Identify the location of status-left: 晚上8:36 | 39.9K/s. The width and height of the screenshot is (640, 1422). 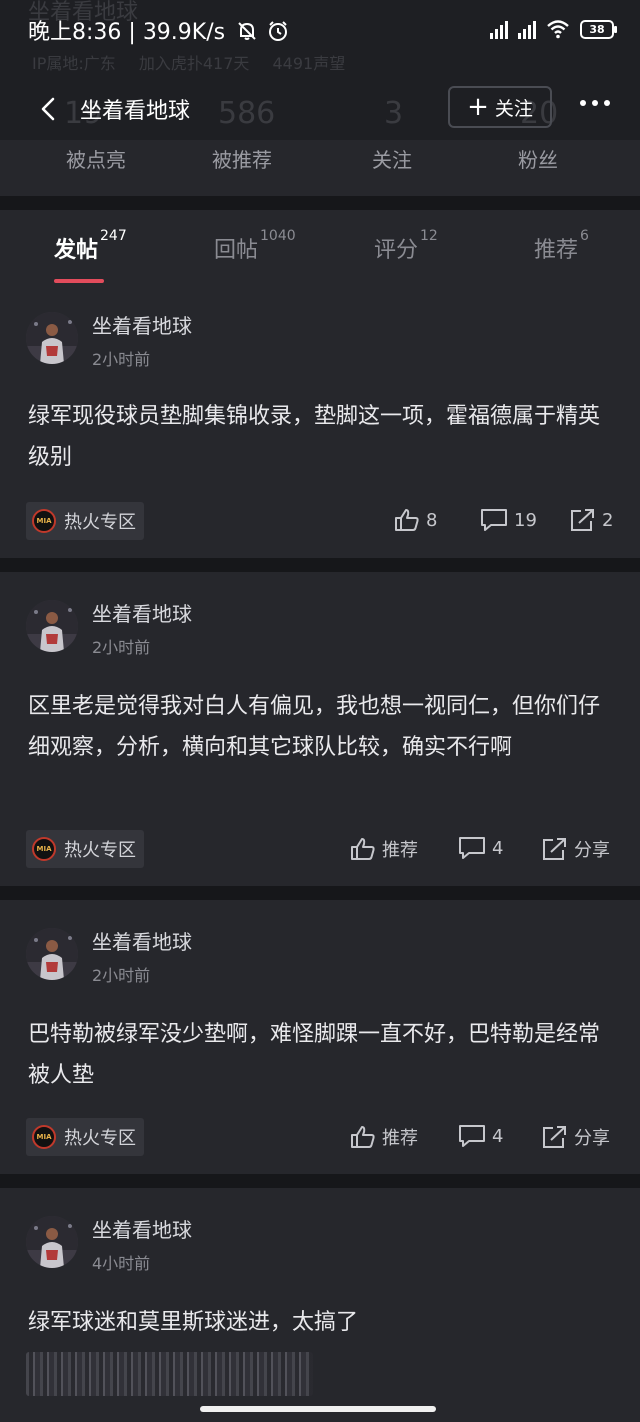
(158, 30).